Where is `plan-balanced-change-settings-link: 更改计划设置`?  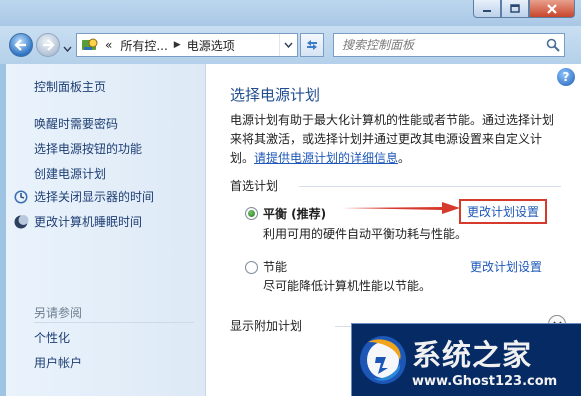 plan-balanced-change-settings-link: 更改计划设置 is located at coordinates (503, 211).